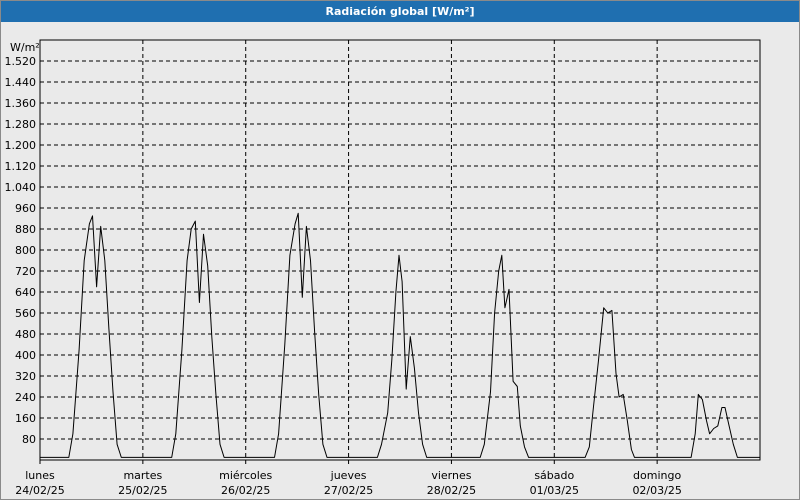 The image size is (800, 500). Describe the element at coordinates (25, 418) in the screenshot. I see `y-tick-label: 160` at that location.